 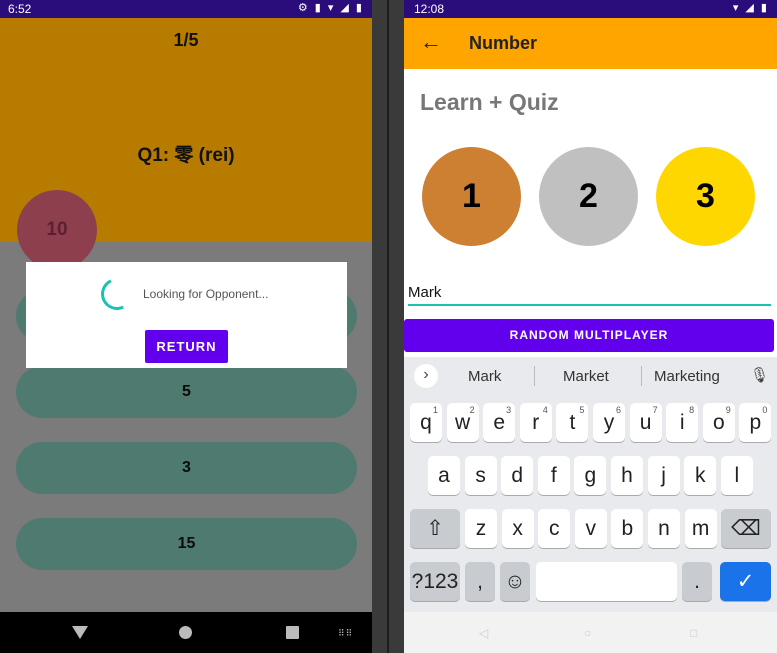 What do you see at coordinates (426, 376) in the screenshot?
I see `chevron-right-icon: ›` at bounding box center [426, 376].